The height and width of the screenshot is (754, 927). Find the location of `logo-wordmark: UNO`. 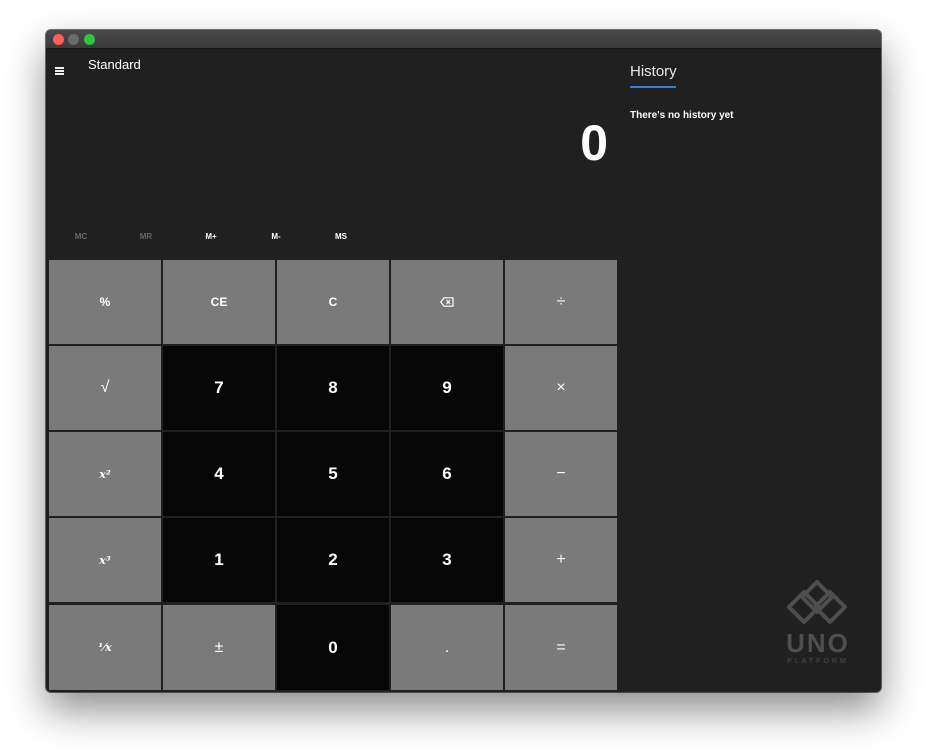

logo-wordmark: UNO is located at coordinates (818, 643).